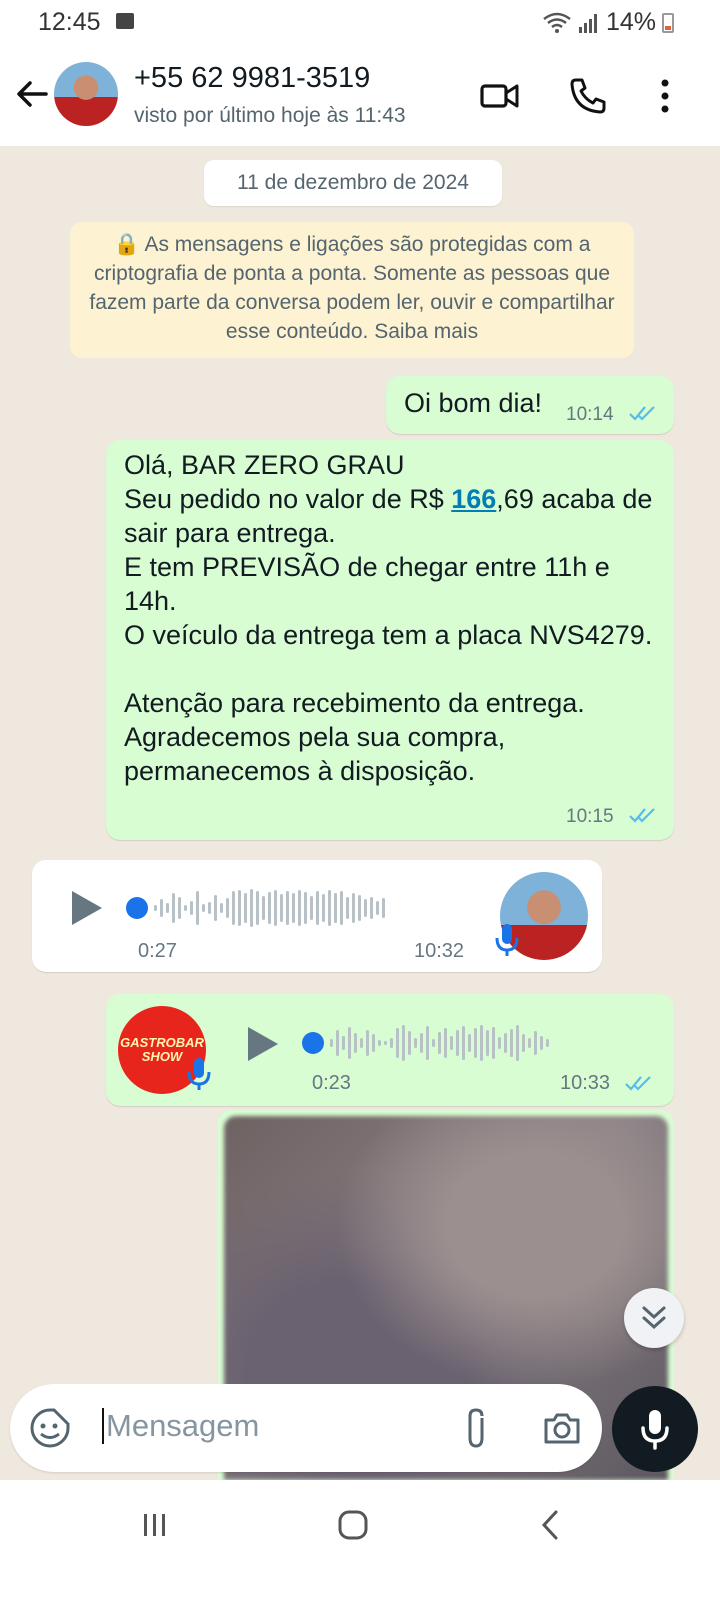  What do you see at coordinates (668, 22) in the screenshot?
I see `battery-icon` at bounding box center [668, 22].